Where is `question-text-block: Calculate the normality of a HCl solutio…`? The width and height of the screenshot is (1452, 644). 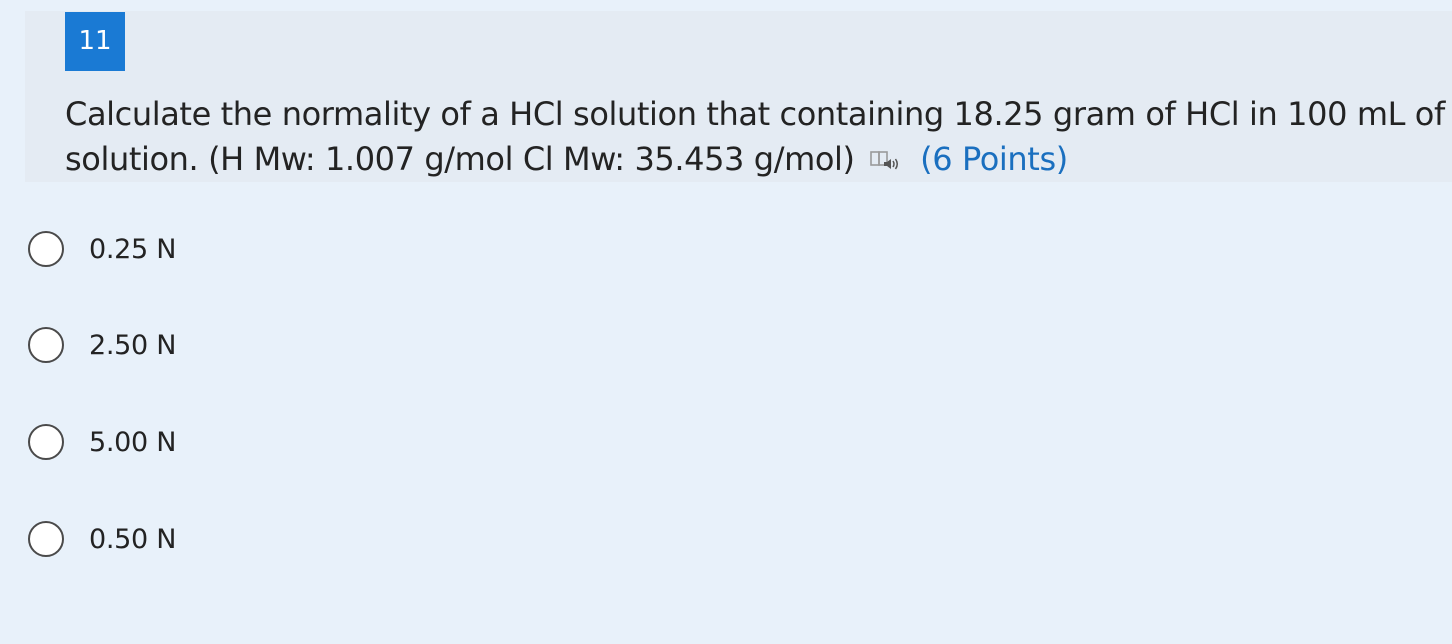 question-text-block: Calculate the normality of a HCl solutio… is located at coordinates (755, 137).